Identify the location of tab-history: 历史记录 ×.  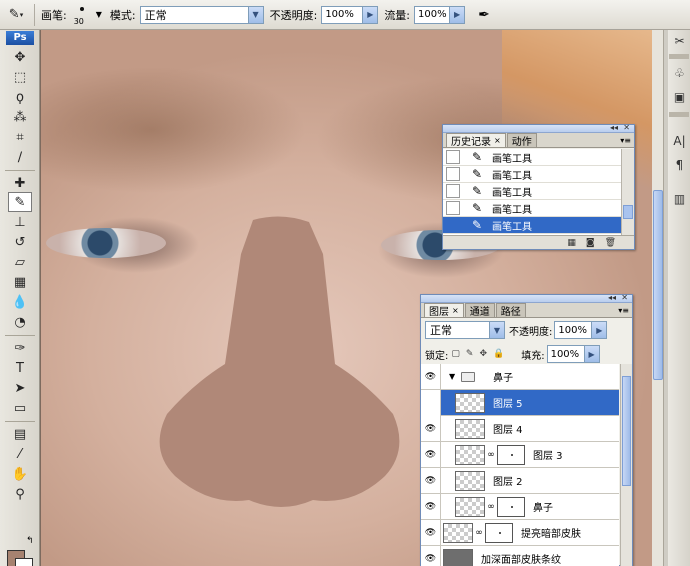
(476, 140).